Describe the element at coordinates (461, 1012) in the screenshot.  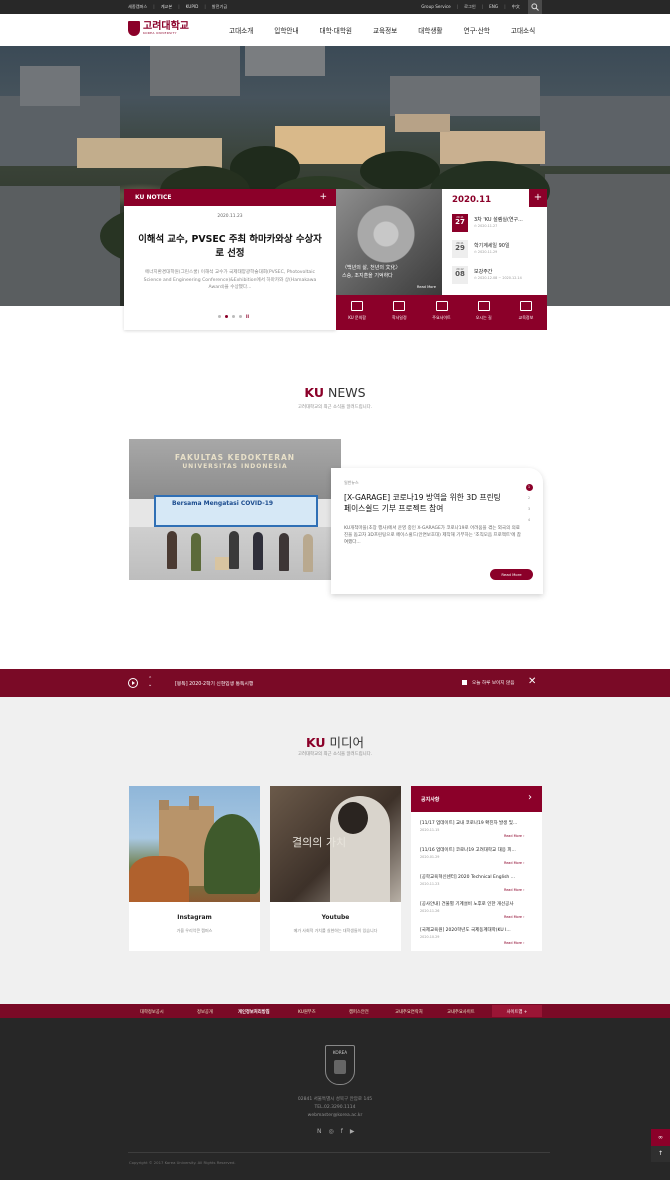
I see `footer-link: 교내주요사이트` at that location.